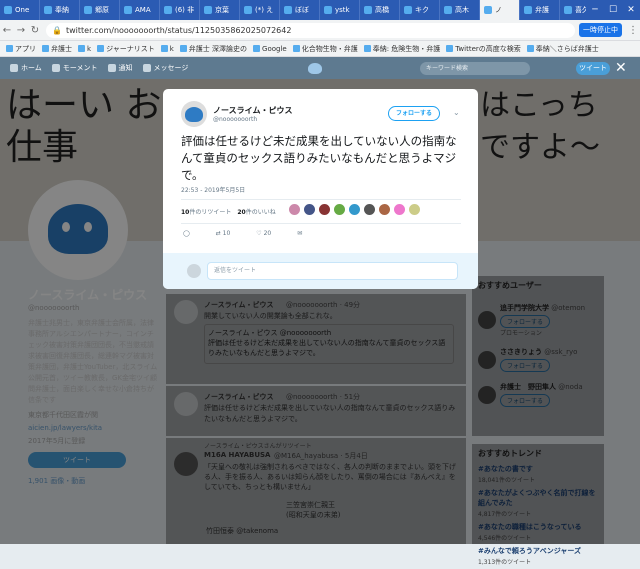 This screenshot has width=640, height=569. Describe the element at coordinates (315, 68) in the screenshot. I see `twitter-bird-icon` at that location.